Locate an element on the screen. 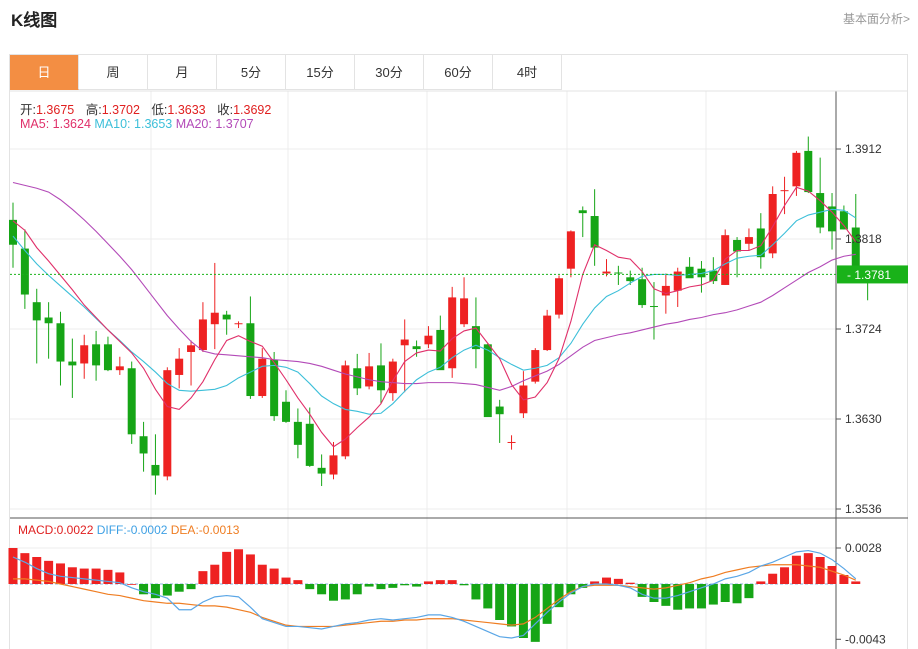 Image resolution: width=918 pixels, height=649 pixels. price-tick-label: 1.3912 is located at coordinates (863, 149).